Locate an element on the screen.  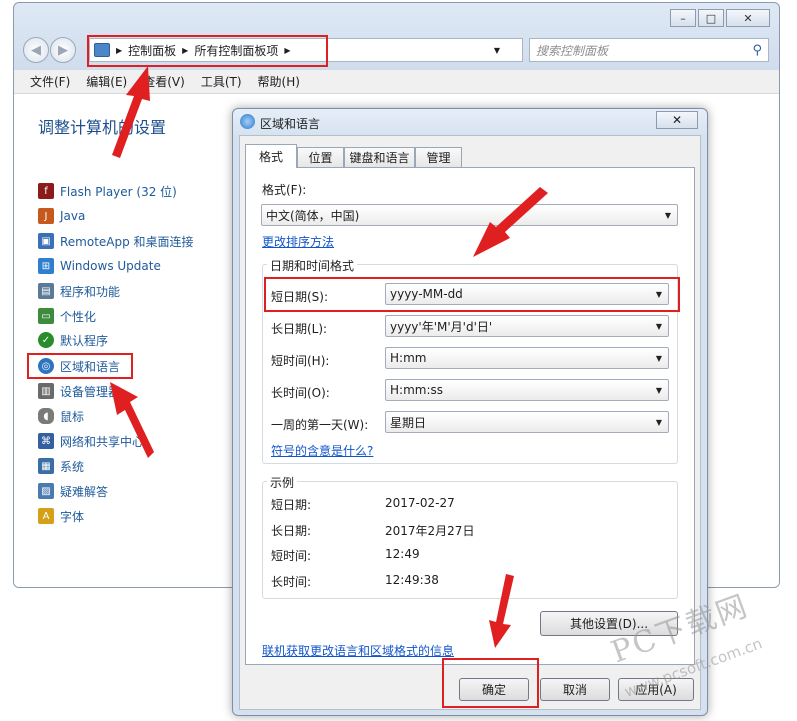
arrow-to-short-date is located at coordinates (510, 222).